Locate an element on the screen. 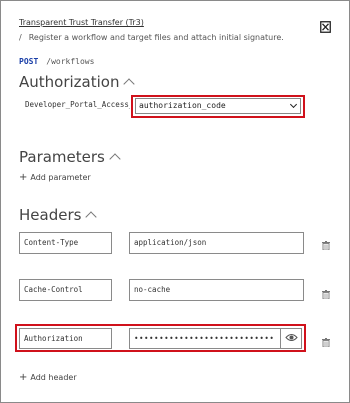 The height and width of the screenshot is (403, 350). eye-icon is located at coordinates (291, 337).